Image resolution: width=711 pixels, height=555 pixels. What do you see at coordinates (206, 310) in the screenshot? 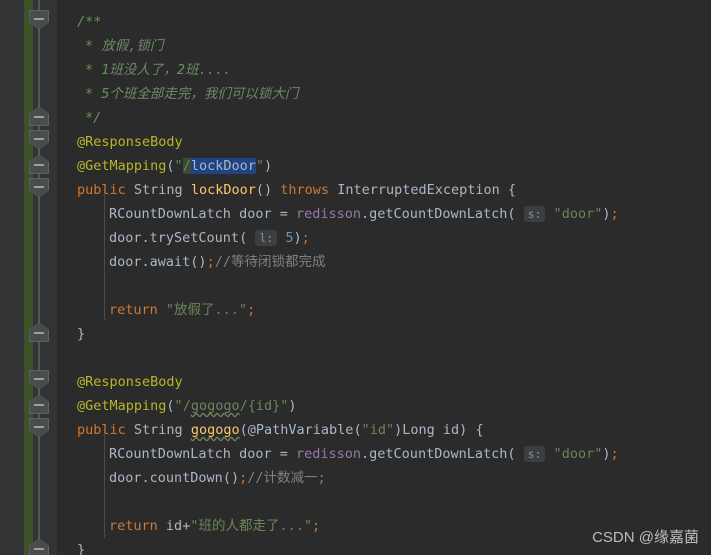
I see `token-string-holiday: "放假了..."` at bounding box center [206, 310].